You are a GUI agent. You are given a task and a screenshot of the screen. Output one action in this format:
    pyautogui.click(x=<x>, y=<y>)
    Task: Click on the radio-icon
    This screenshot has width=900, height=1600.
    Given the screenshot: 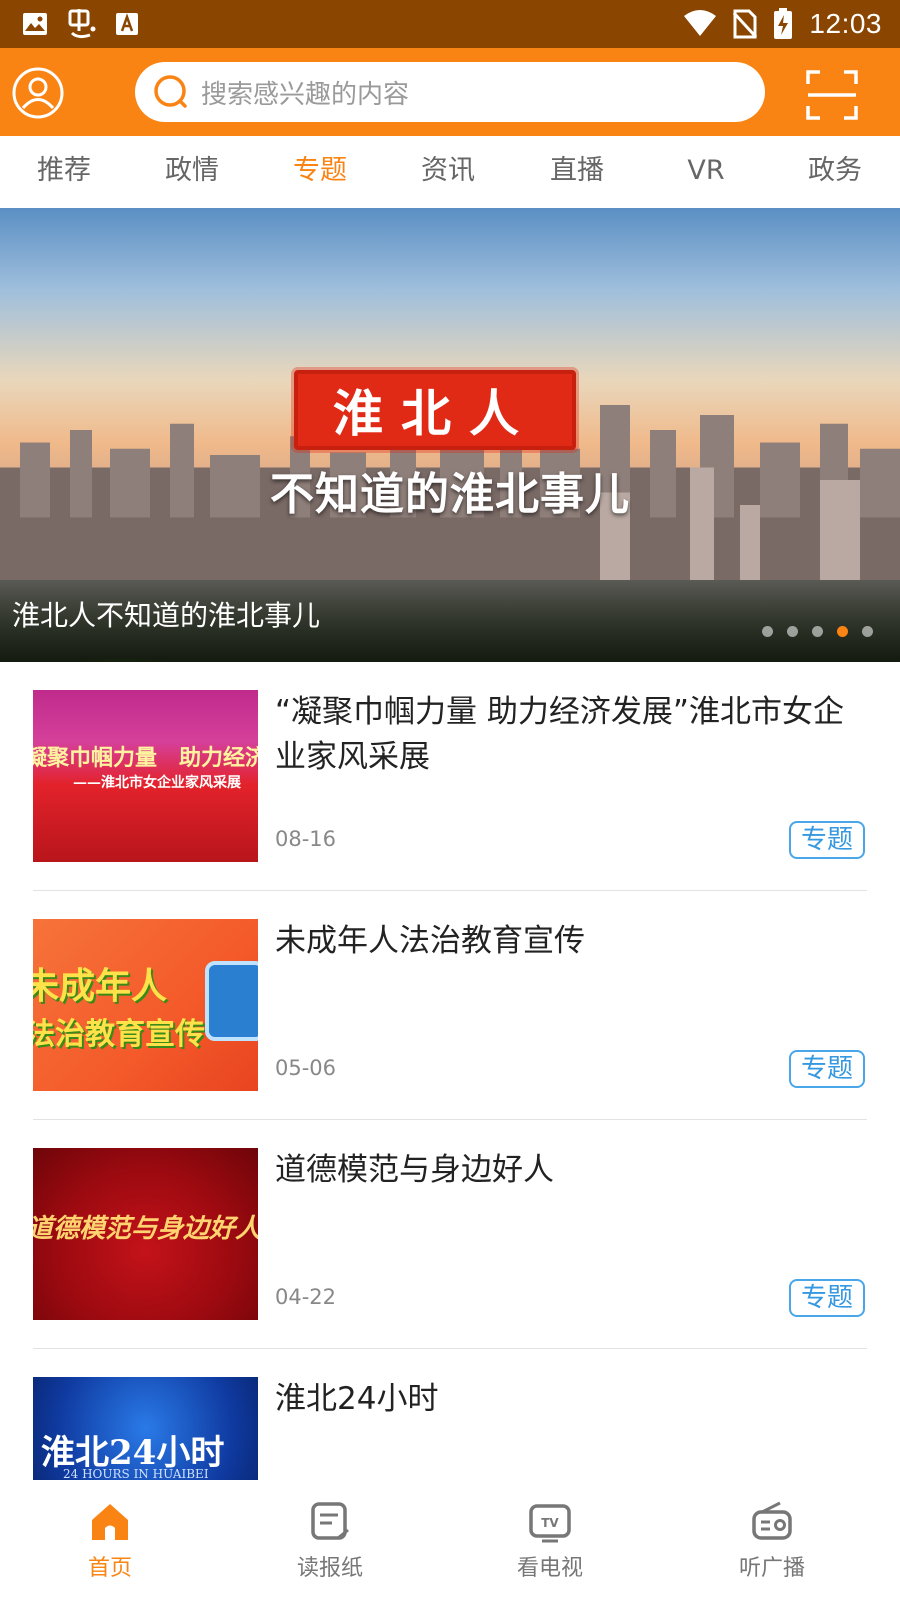 What is the action you would take?
    pyautogui.click(x=772, y=1520)
    